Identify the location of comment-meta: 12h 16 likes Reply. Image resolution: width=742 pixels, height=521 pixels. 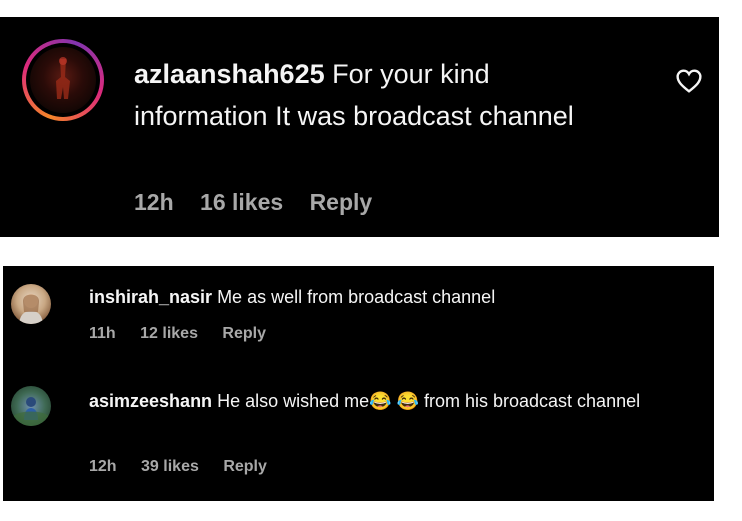
(263, 202).